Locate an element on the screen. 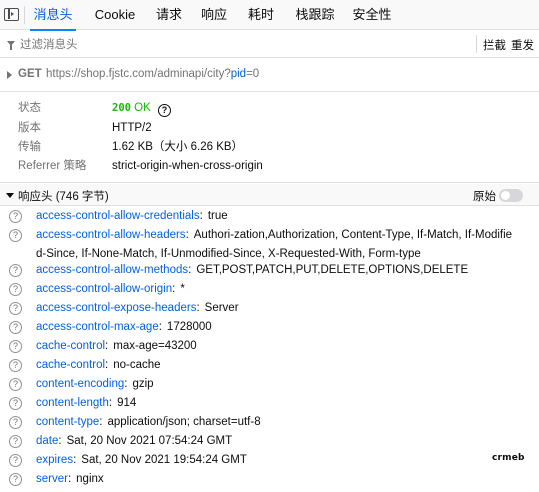  transfer-value: 1.62 KB（大小 6.26 KB） is located at coordinates (178, 147).